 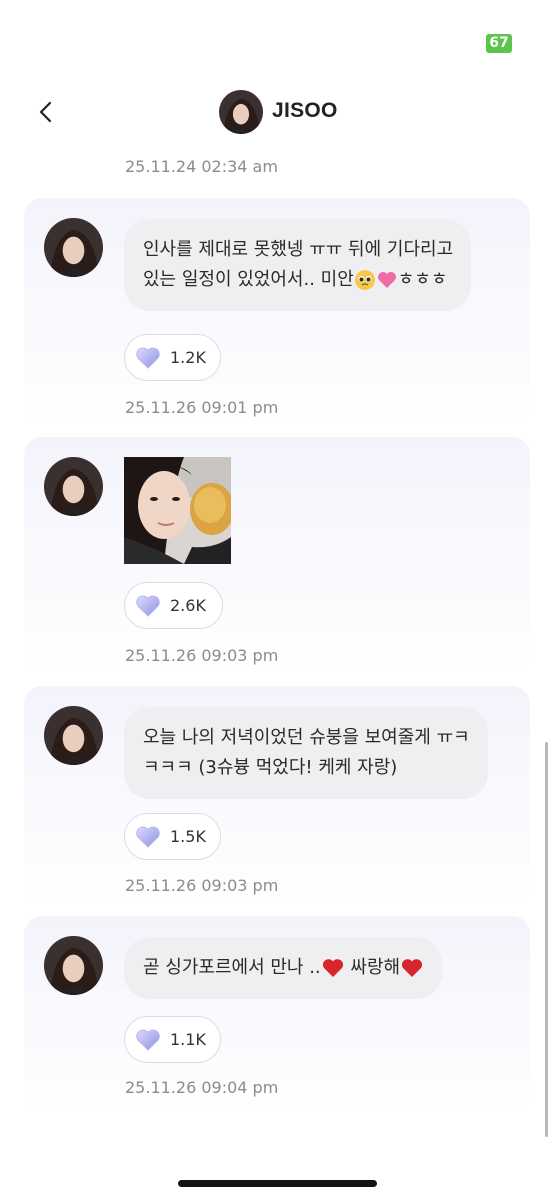 What do you see at coordinates (277, 35) in the screenshot?
I see `status-bar: 67` at bounding box center [277, 35].